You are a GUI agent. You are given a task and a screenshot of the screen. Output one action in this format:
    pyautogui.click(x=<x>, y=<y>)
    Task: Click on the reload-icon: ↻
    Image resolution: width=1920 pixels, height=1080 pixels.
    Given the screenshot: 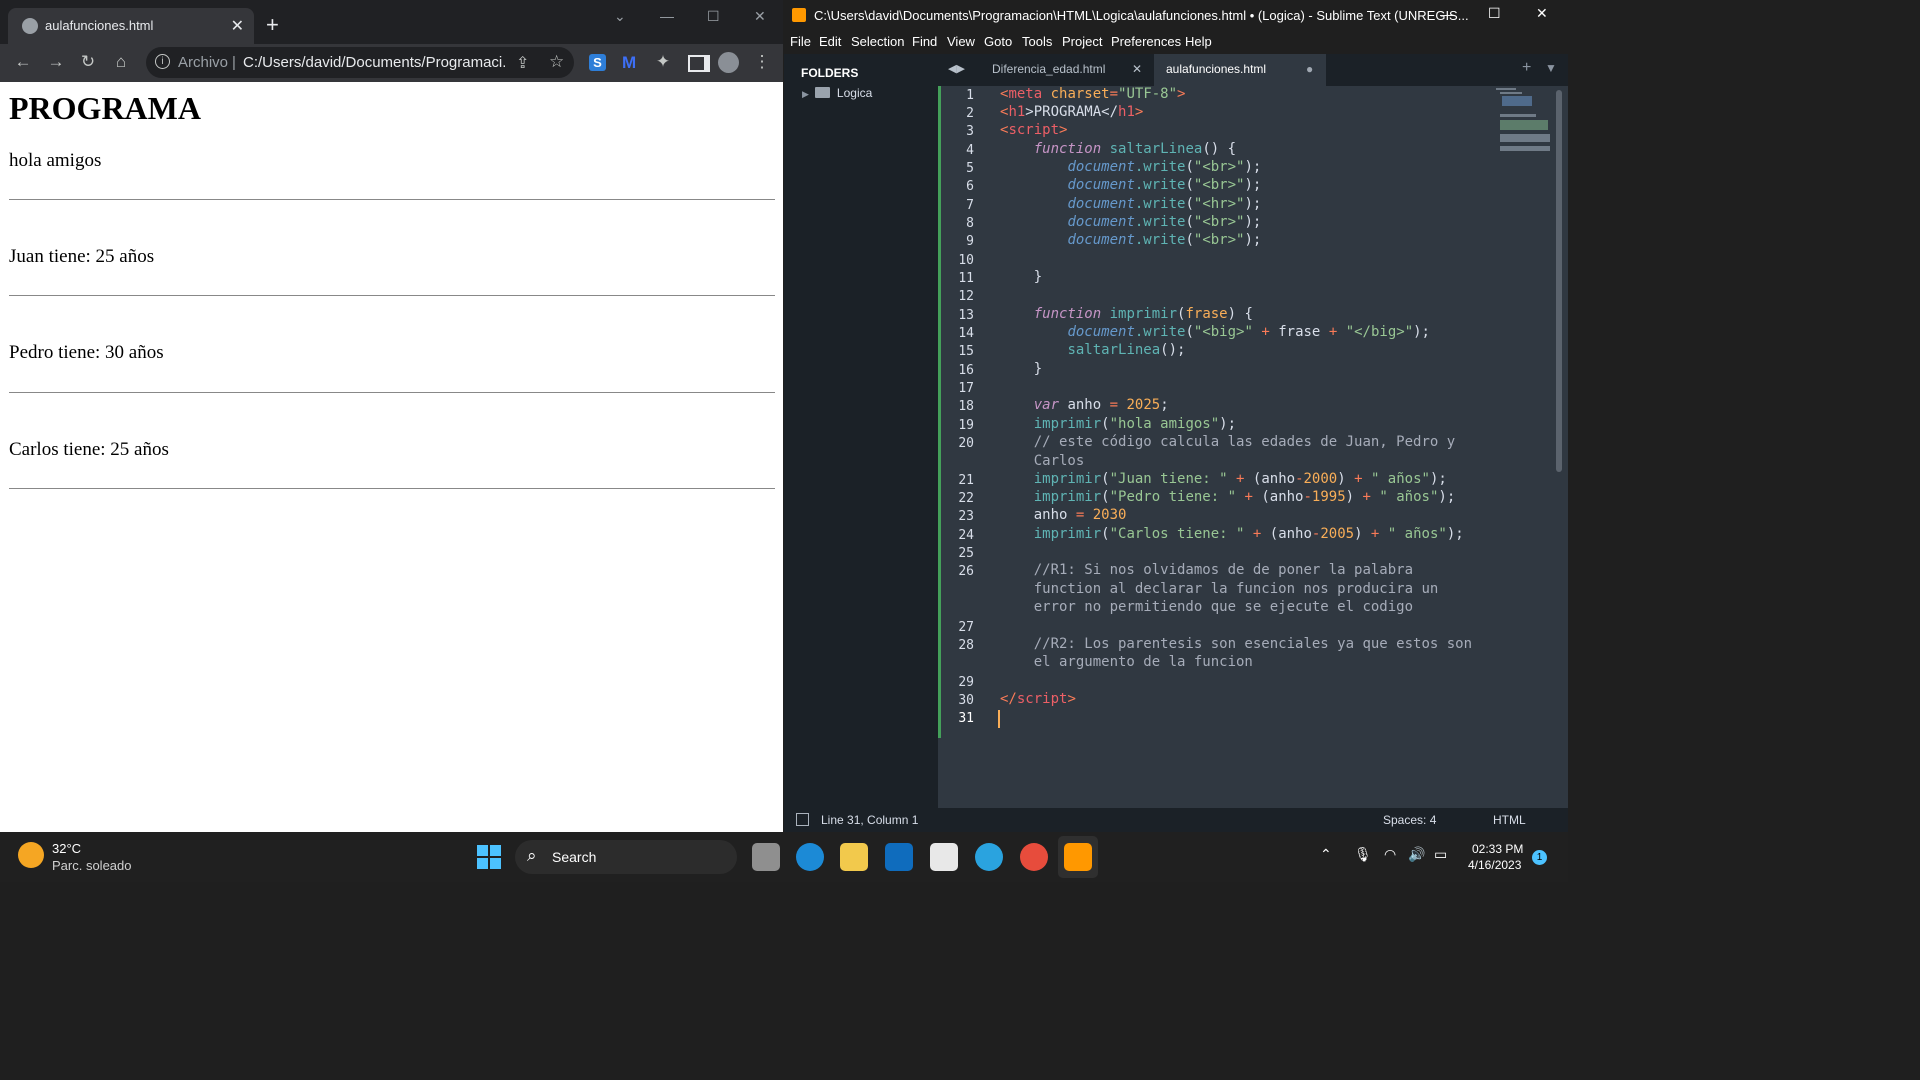 What is the action you would take?
    pyautogui.click(x=88, y=62)
    